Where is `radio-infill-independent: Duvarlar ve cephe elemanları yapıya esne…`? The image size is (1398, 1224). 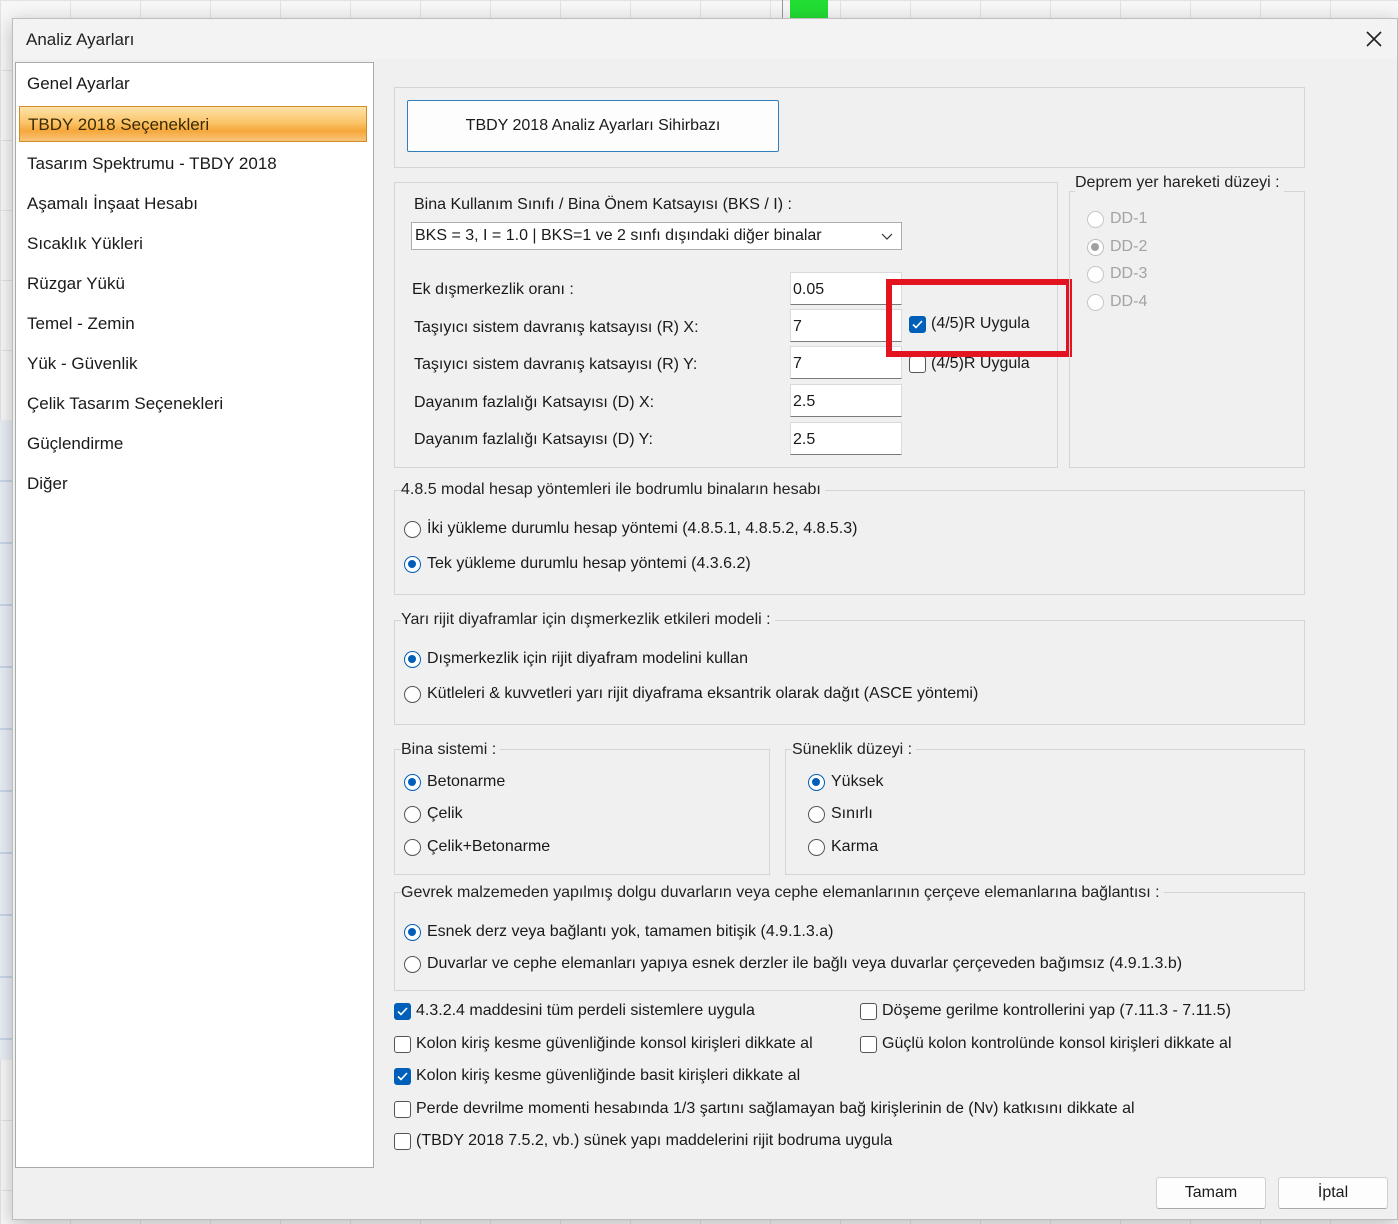
radio-infill-independent: Duvarlar ve cephe elemanları yapıya esne… is located at coordinates (793, 964).